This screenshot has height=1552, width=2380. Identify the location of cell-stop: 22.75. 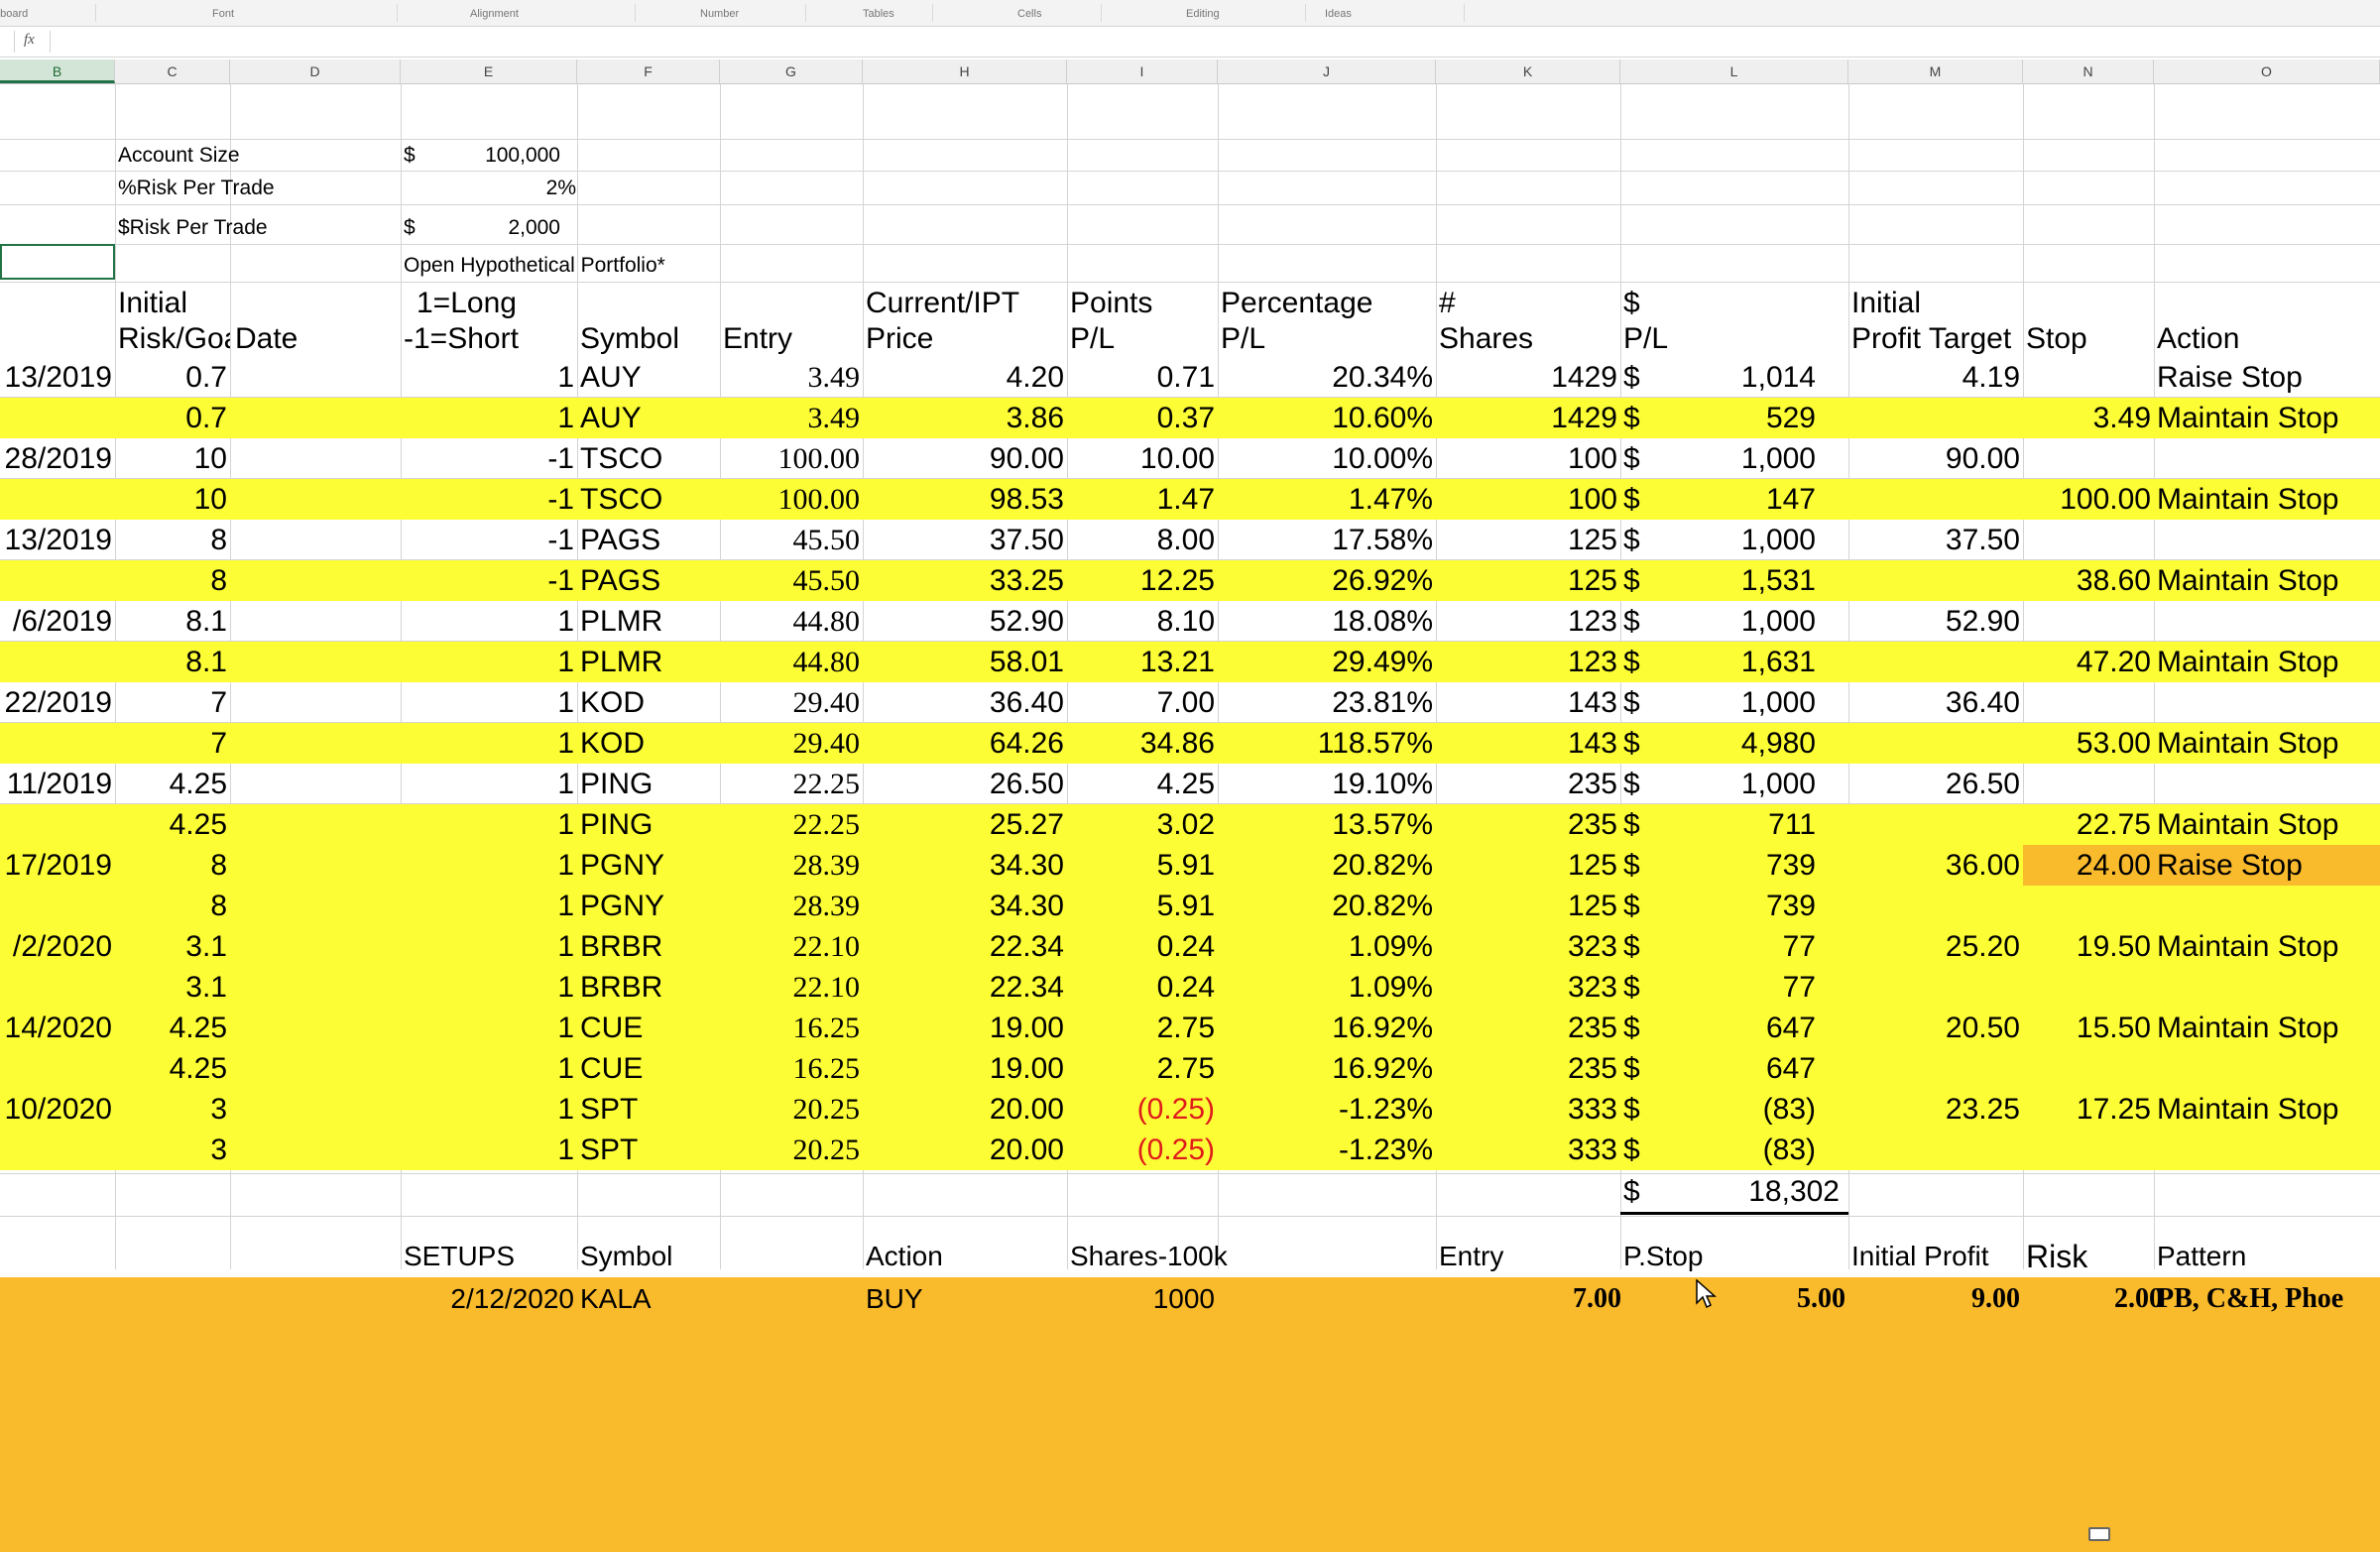
(2088, 824).